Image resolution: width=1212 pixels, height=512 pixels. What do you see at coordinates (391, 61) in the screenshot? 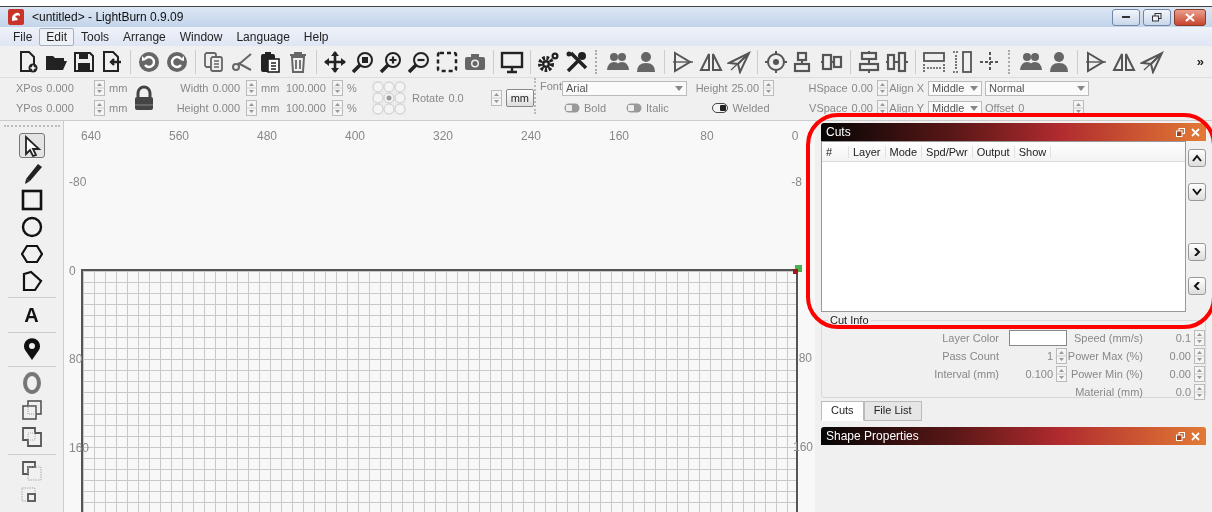
I see `zoom-in-icon` at bounding box center [391, 61].